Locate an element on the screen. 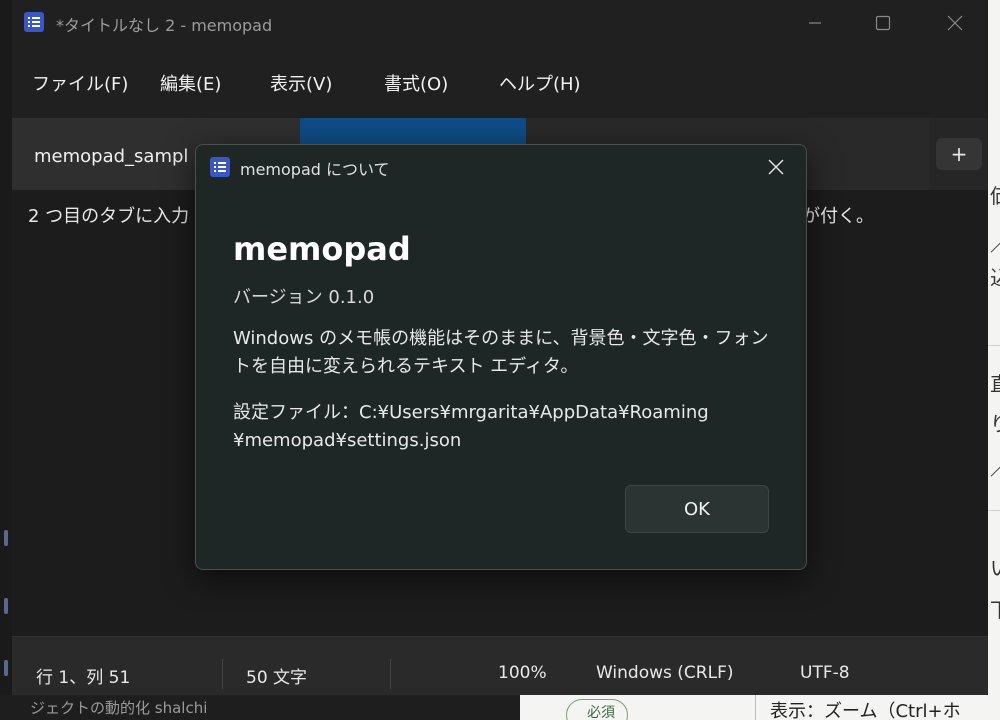  status-zoom: 100% is located at coordinates (522, 673).